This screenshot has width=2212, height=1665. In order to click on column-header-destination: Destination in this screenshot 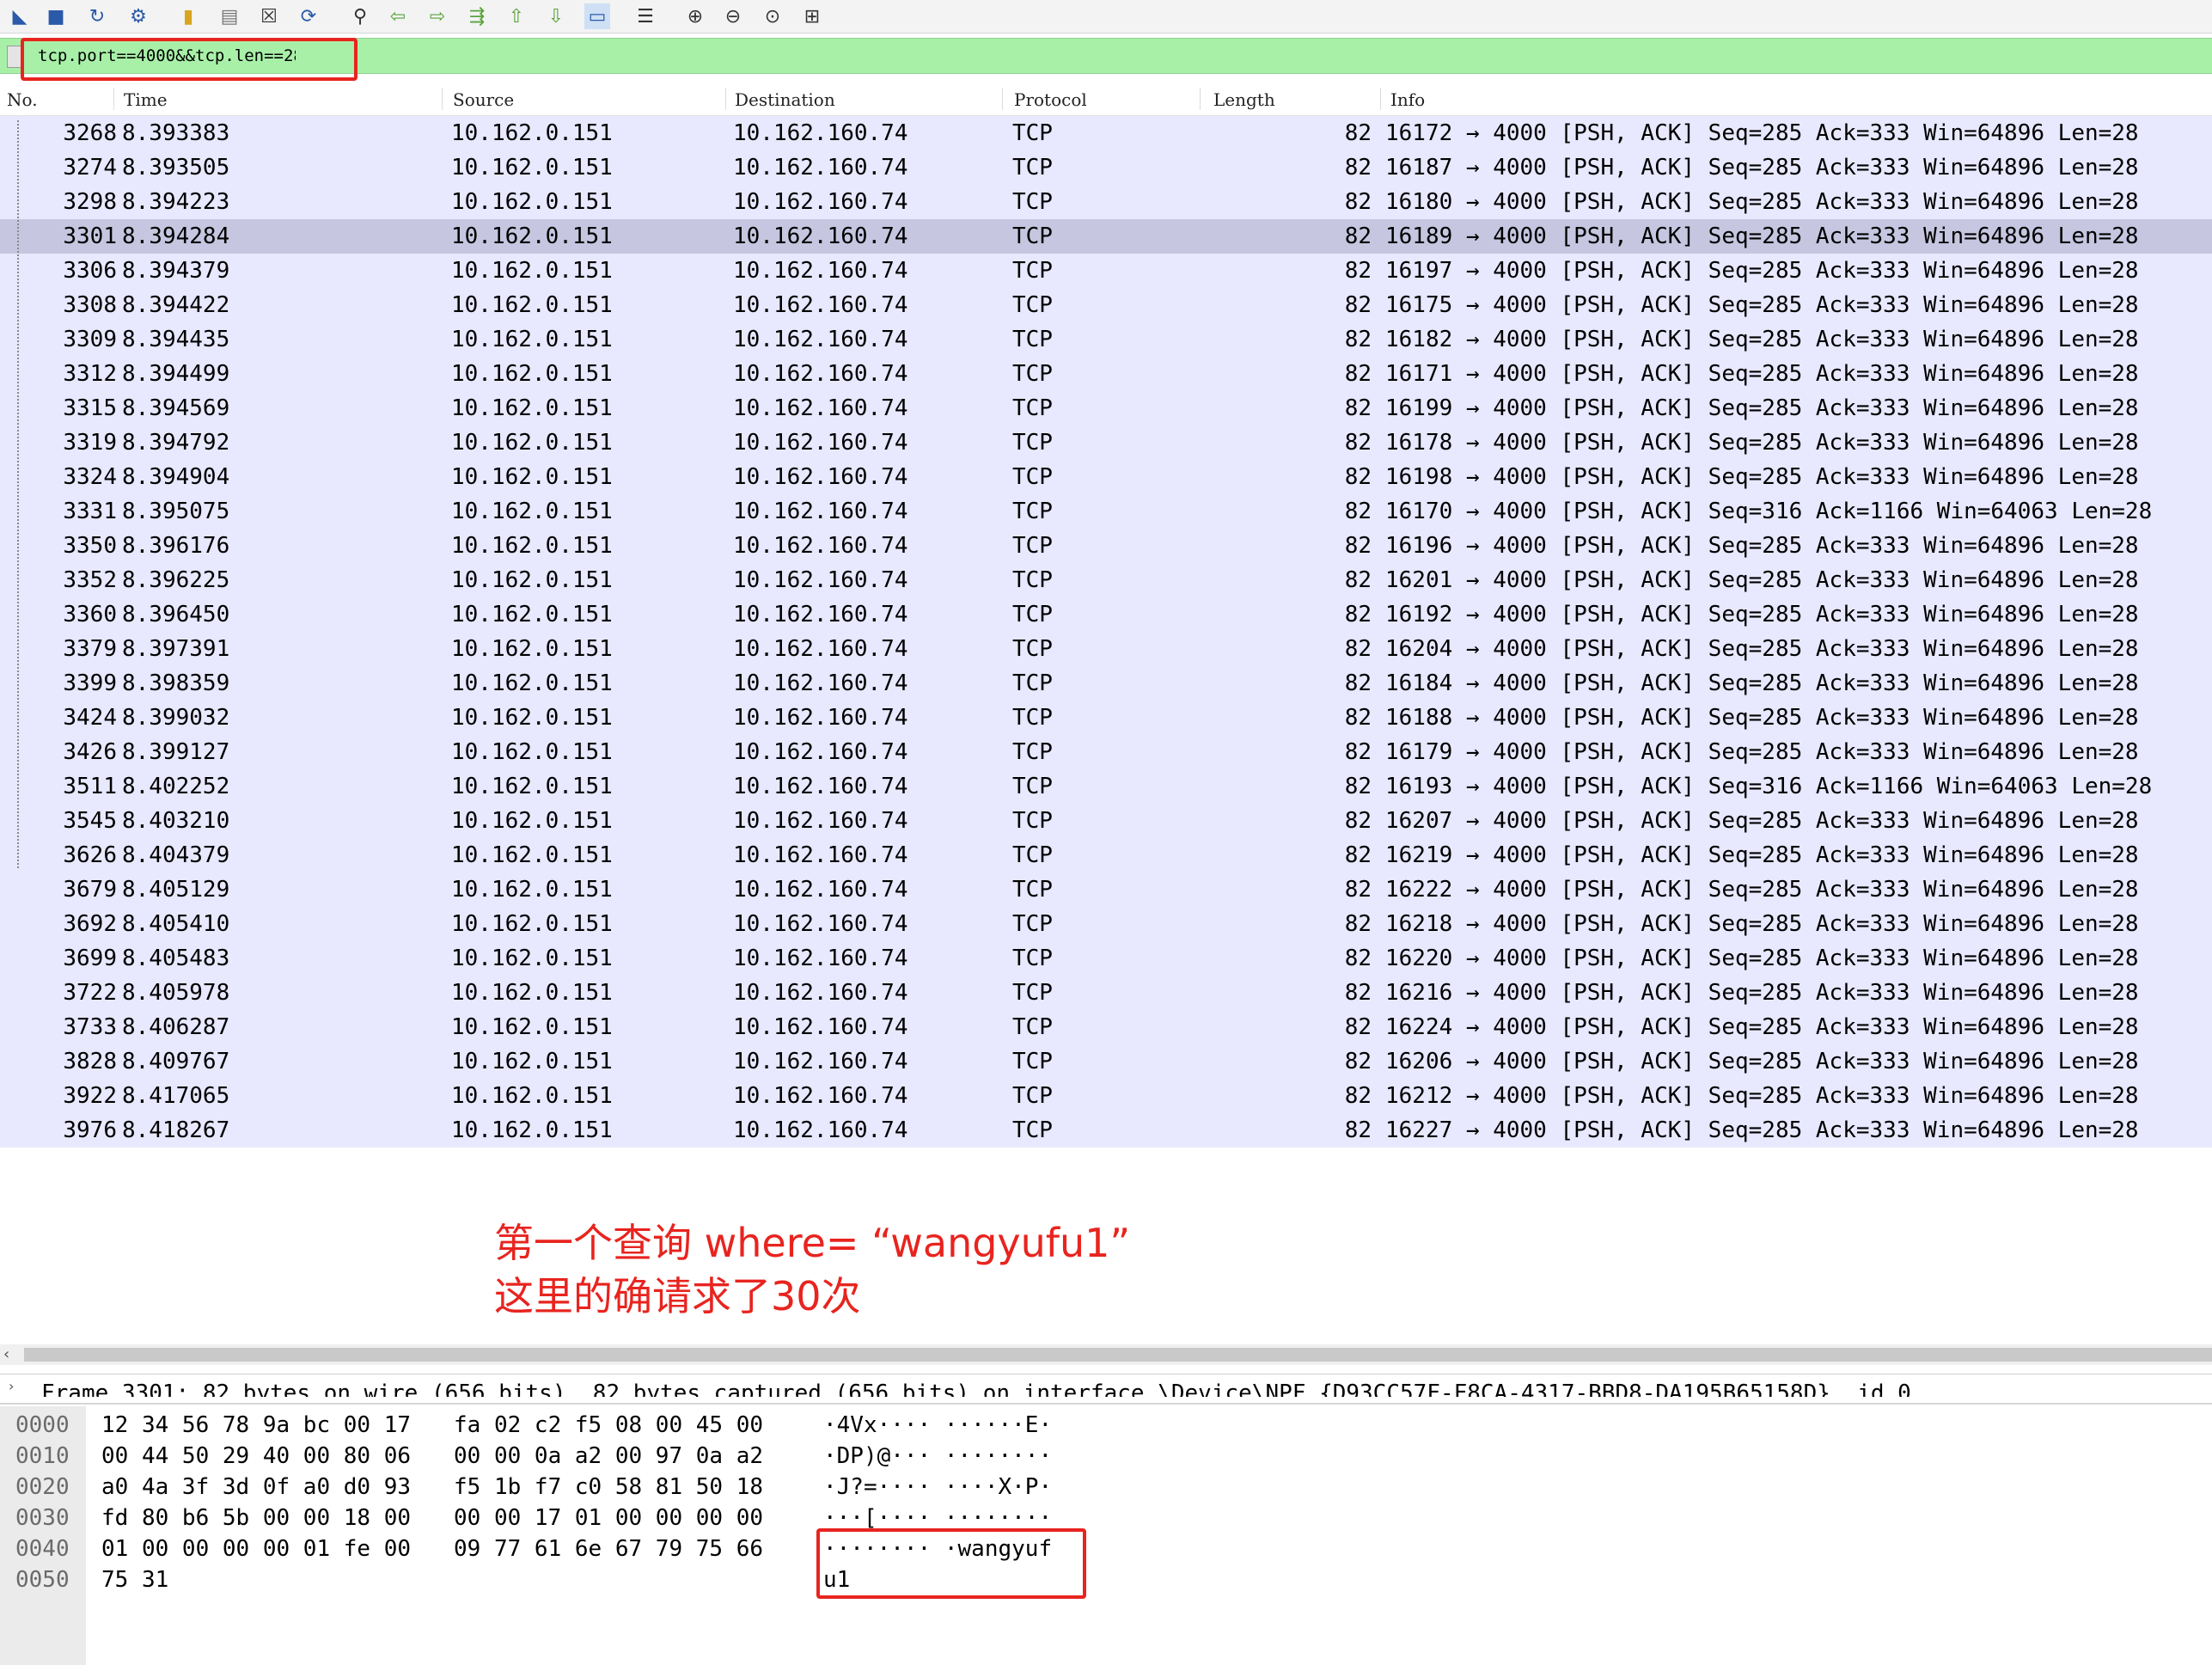, I will do `click(785, 99)`.